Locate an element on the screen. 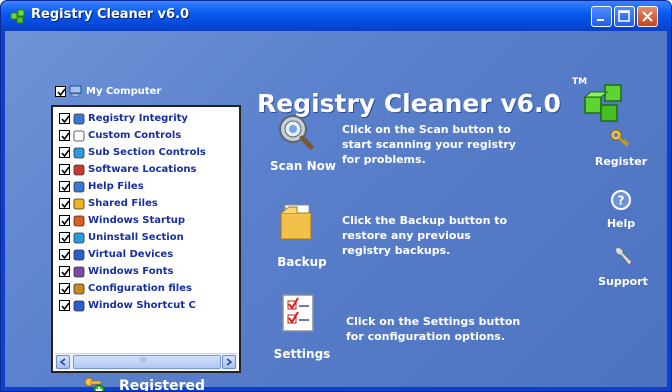 The width and height of the screenshot is (672, 392). item-label: Custom Controls is located at coordinates (135, 135).